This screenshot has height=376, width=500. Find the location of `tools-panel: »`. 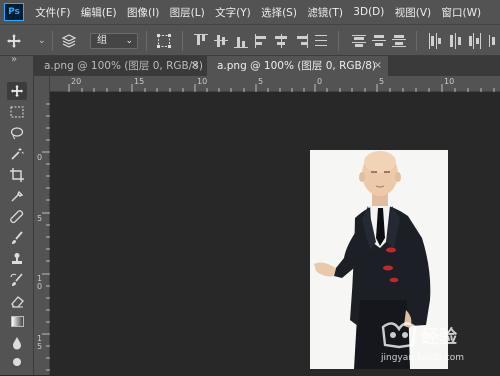

tools-panel: » is located at coordinates (17, 214).